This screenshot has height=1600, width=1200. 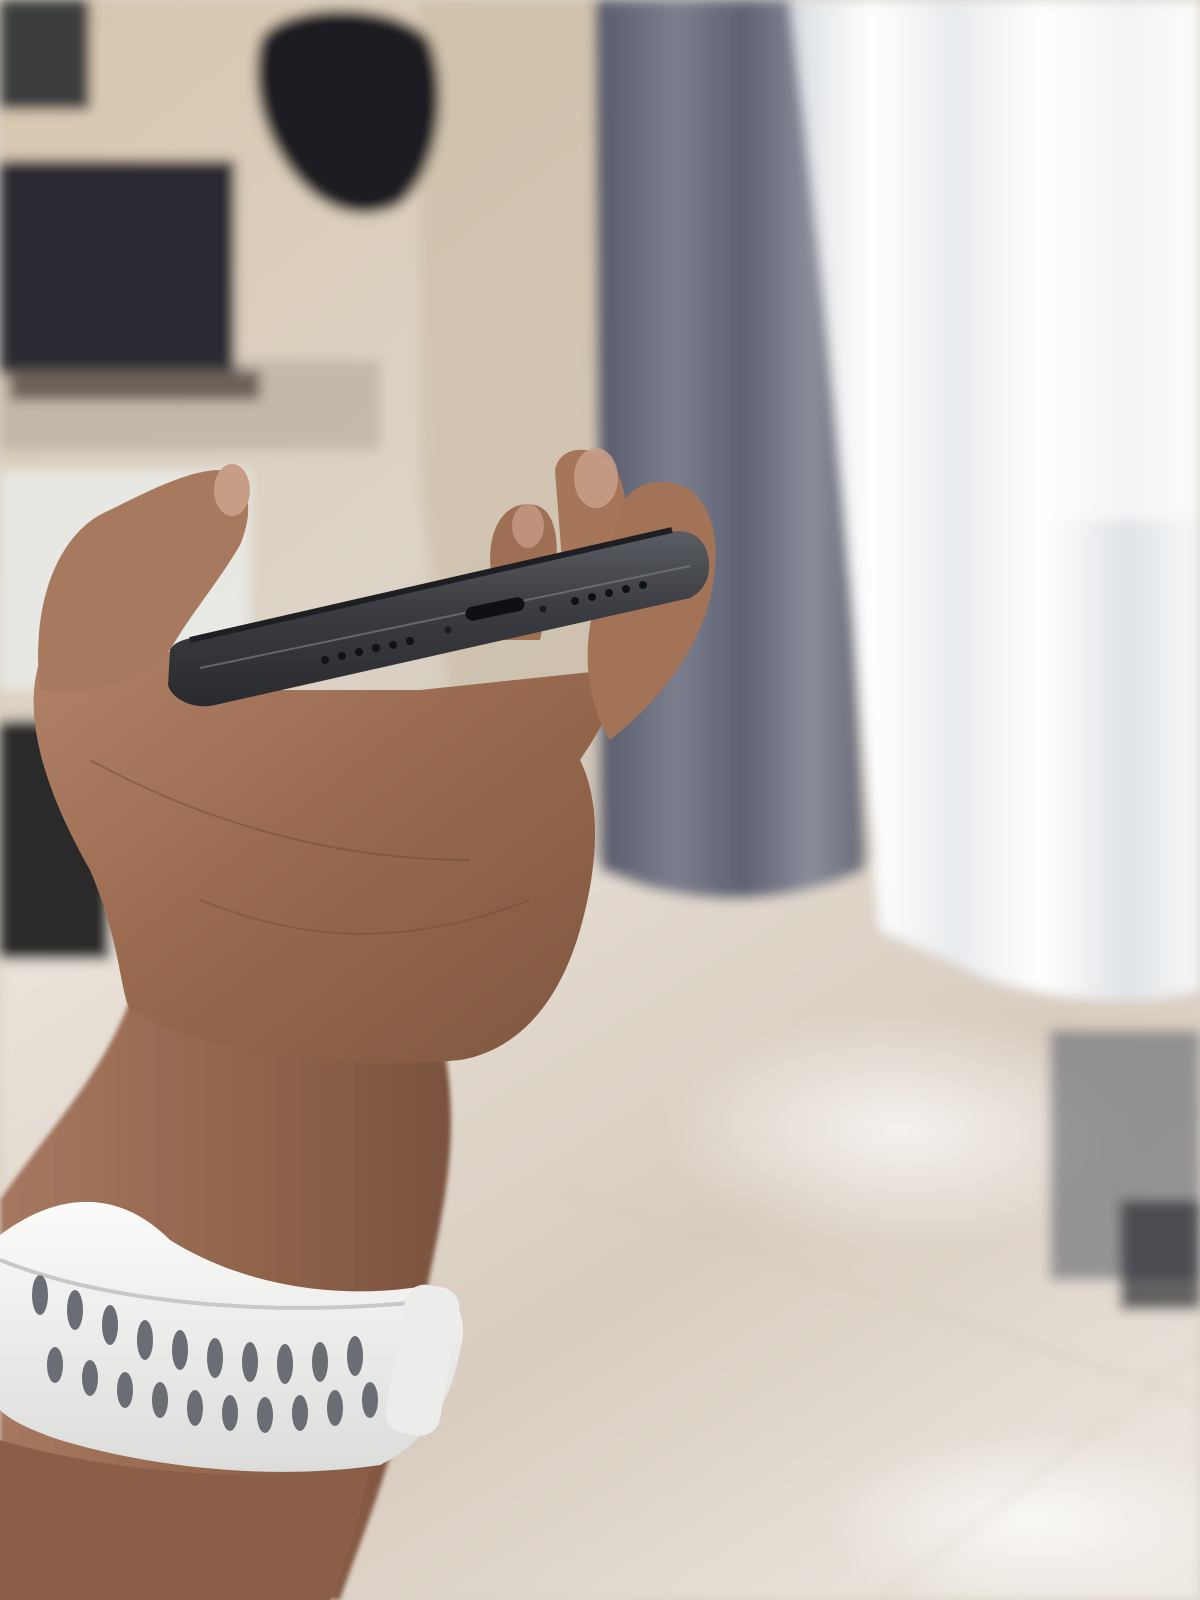 I want to click on screw-left, so click(x=448, y=630).